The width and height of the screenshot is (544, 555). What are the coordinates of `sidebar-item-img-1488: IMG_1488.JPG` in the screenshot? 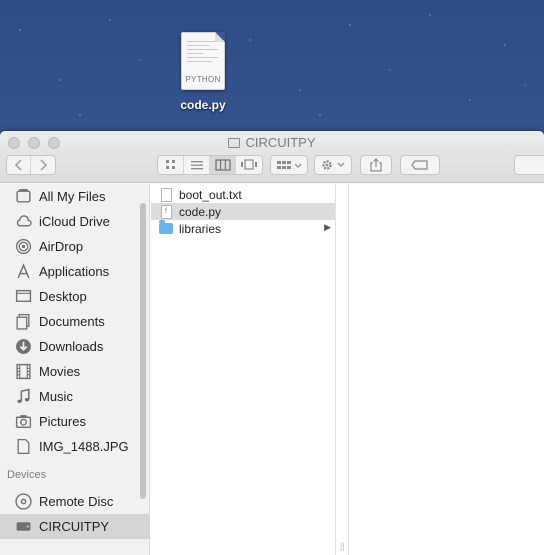 It's located at (74, 446).